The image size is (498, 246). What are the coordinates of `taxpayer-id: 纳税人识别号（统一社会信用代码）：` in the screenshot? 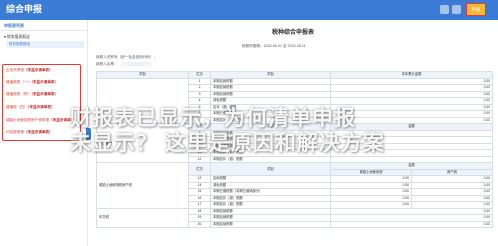 It's located at (127, 57).